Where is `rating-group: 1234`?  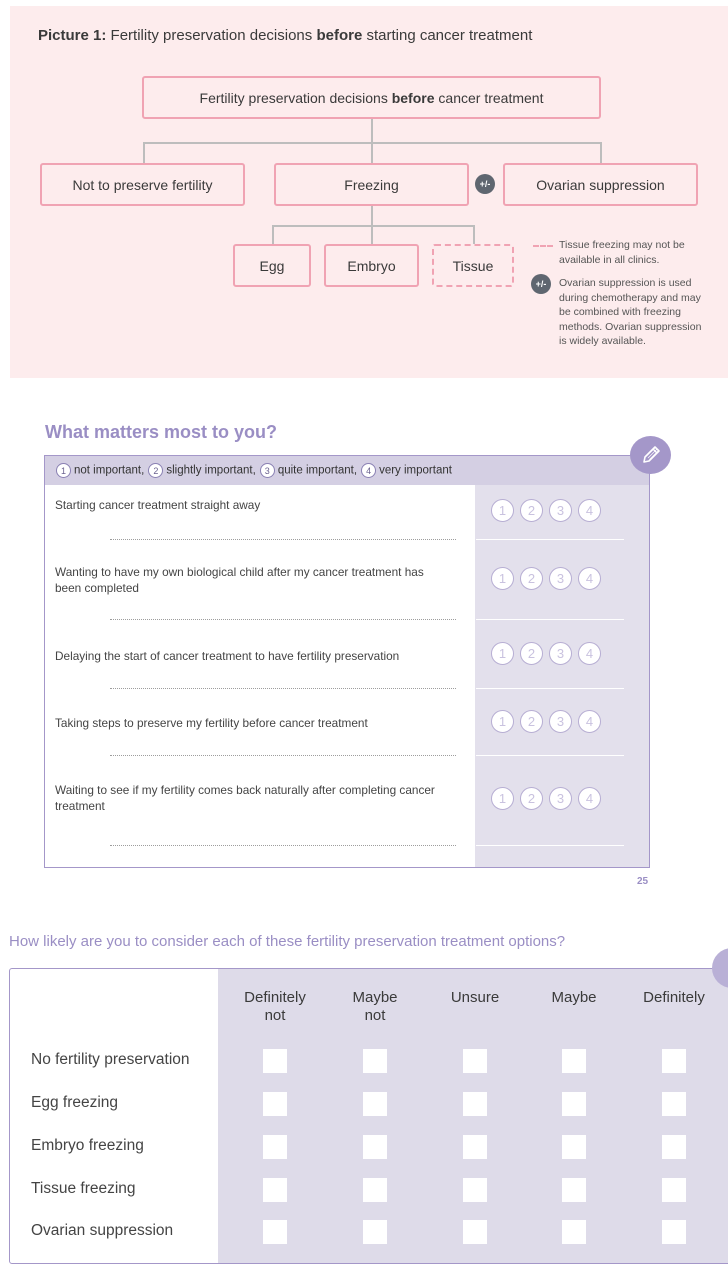 rating-group: 1234 is located at coordinates (546, 653).